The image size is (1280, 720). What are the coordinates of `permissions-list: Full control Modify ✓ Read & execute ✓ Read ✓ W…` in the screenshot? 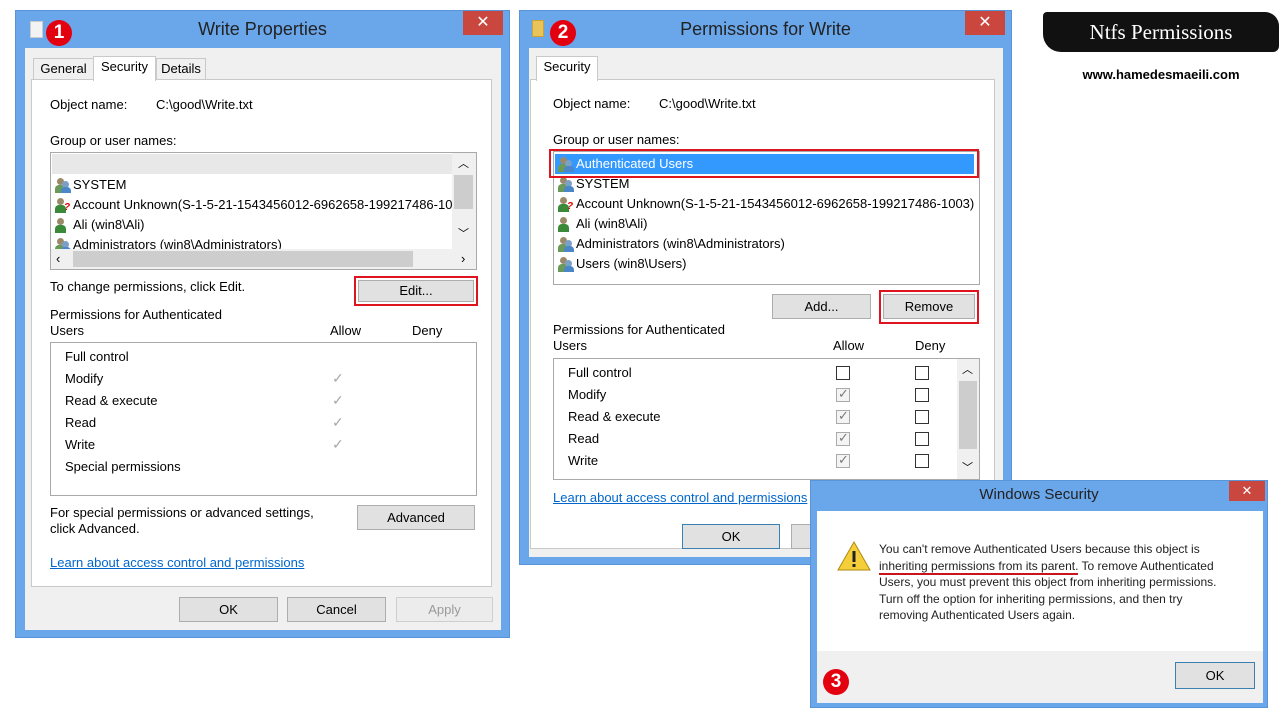 It's located at (263, 419).